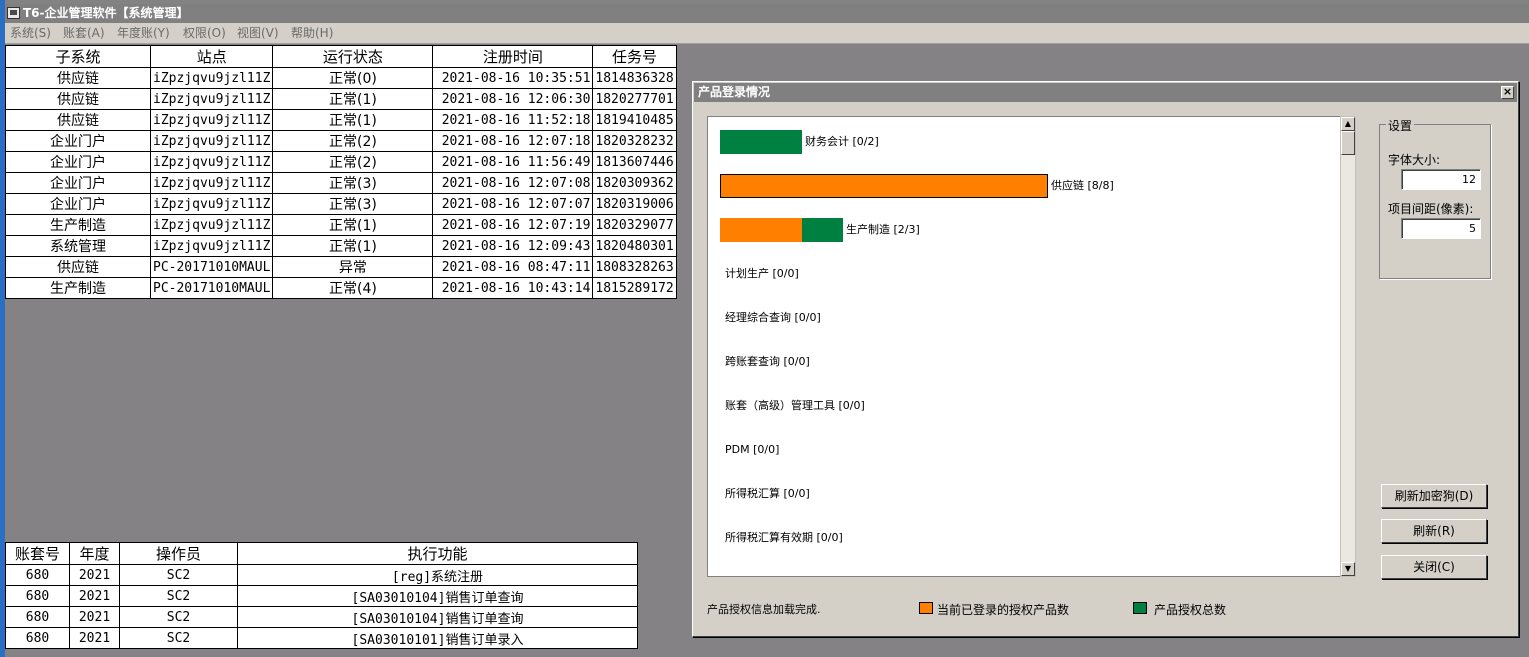  What do you see at coordinates (1434, 567) in the screenshot?
I see `close-button: 关闭(C)` at bounding box center [1434, 567].